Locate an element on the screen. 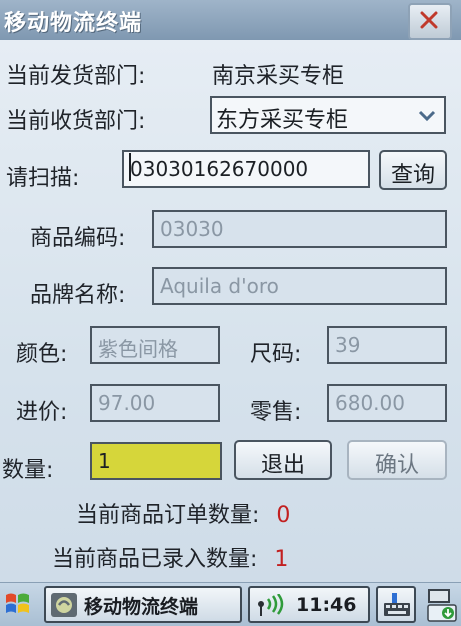 This screenshot has height=626, width=461. sender-dept-value: 南京采买专柜 is located at coordinates (278, 76).